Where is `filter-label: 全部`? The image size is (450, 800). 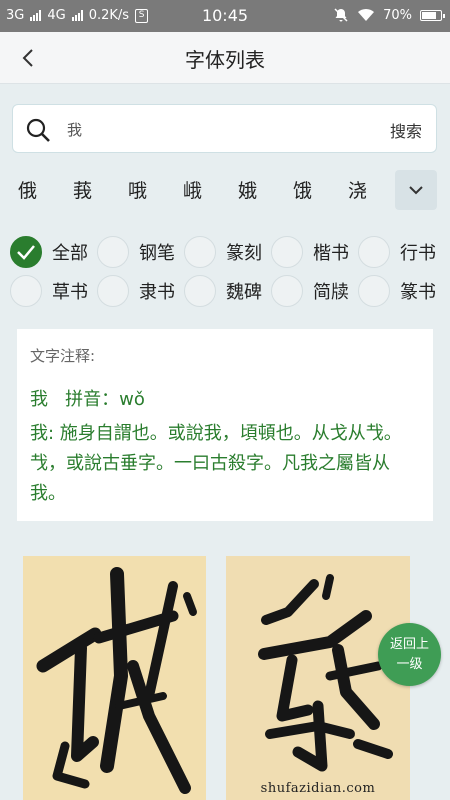
filter-label: 全部 is located at coordinates (70, 253).